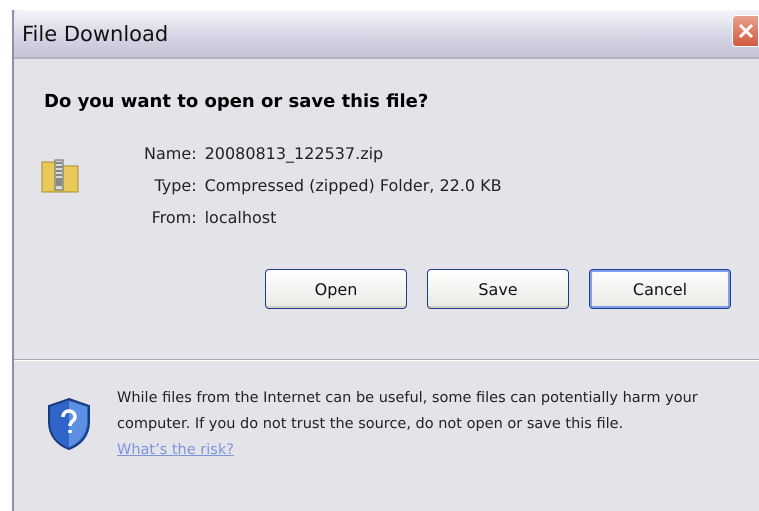 This screenshot has height=511, width=759. Describe the element at coordinates (241, 217) in the screenshot. I see `detail-value: localhost` at that location.